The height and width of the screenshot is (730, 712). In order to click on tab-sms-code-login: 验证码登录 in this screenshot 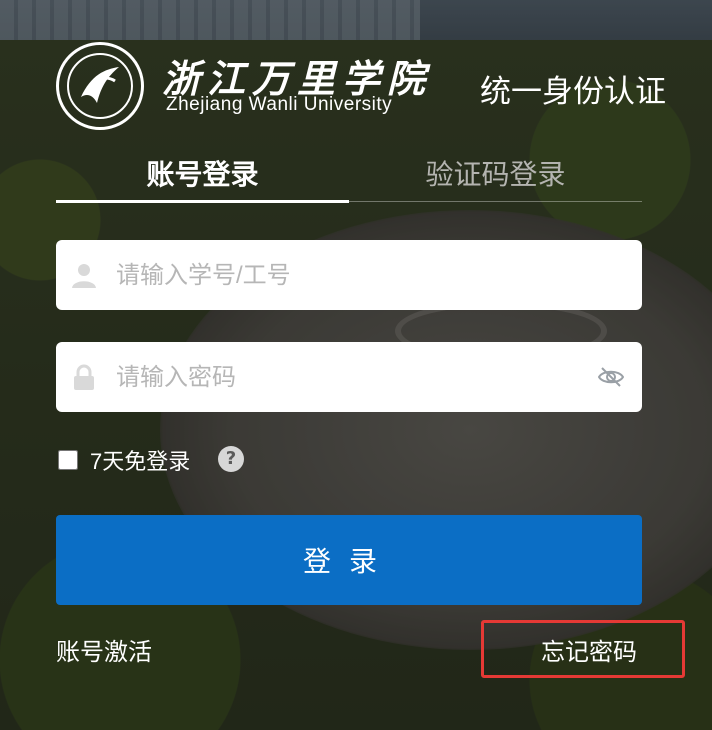, I will do `click(495, 175)`.